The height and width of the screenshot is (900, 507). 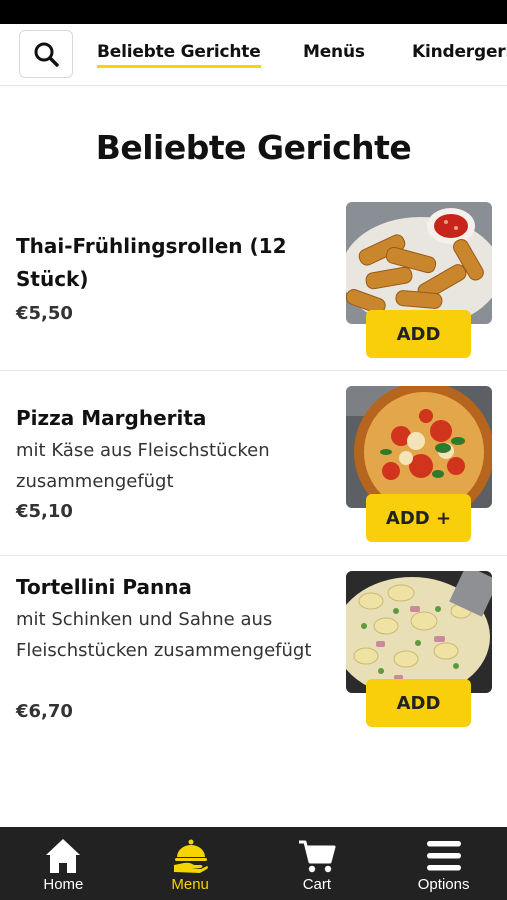 What do you see at coordinates (334, 52) in the screenshot?
I see `tab-menus: Menüs` at bounding box center [334, 52].